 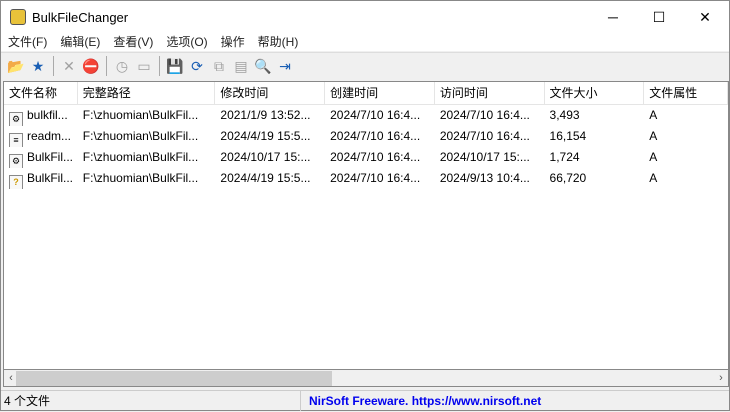 I want to click on menu-item: 操作, so click(x=232, y=42).